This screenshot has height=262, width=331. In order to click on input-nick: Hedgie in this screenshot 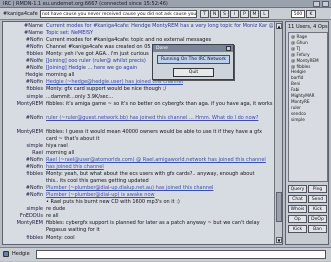, I will do `click(21, 254)`.